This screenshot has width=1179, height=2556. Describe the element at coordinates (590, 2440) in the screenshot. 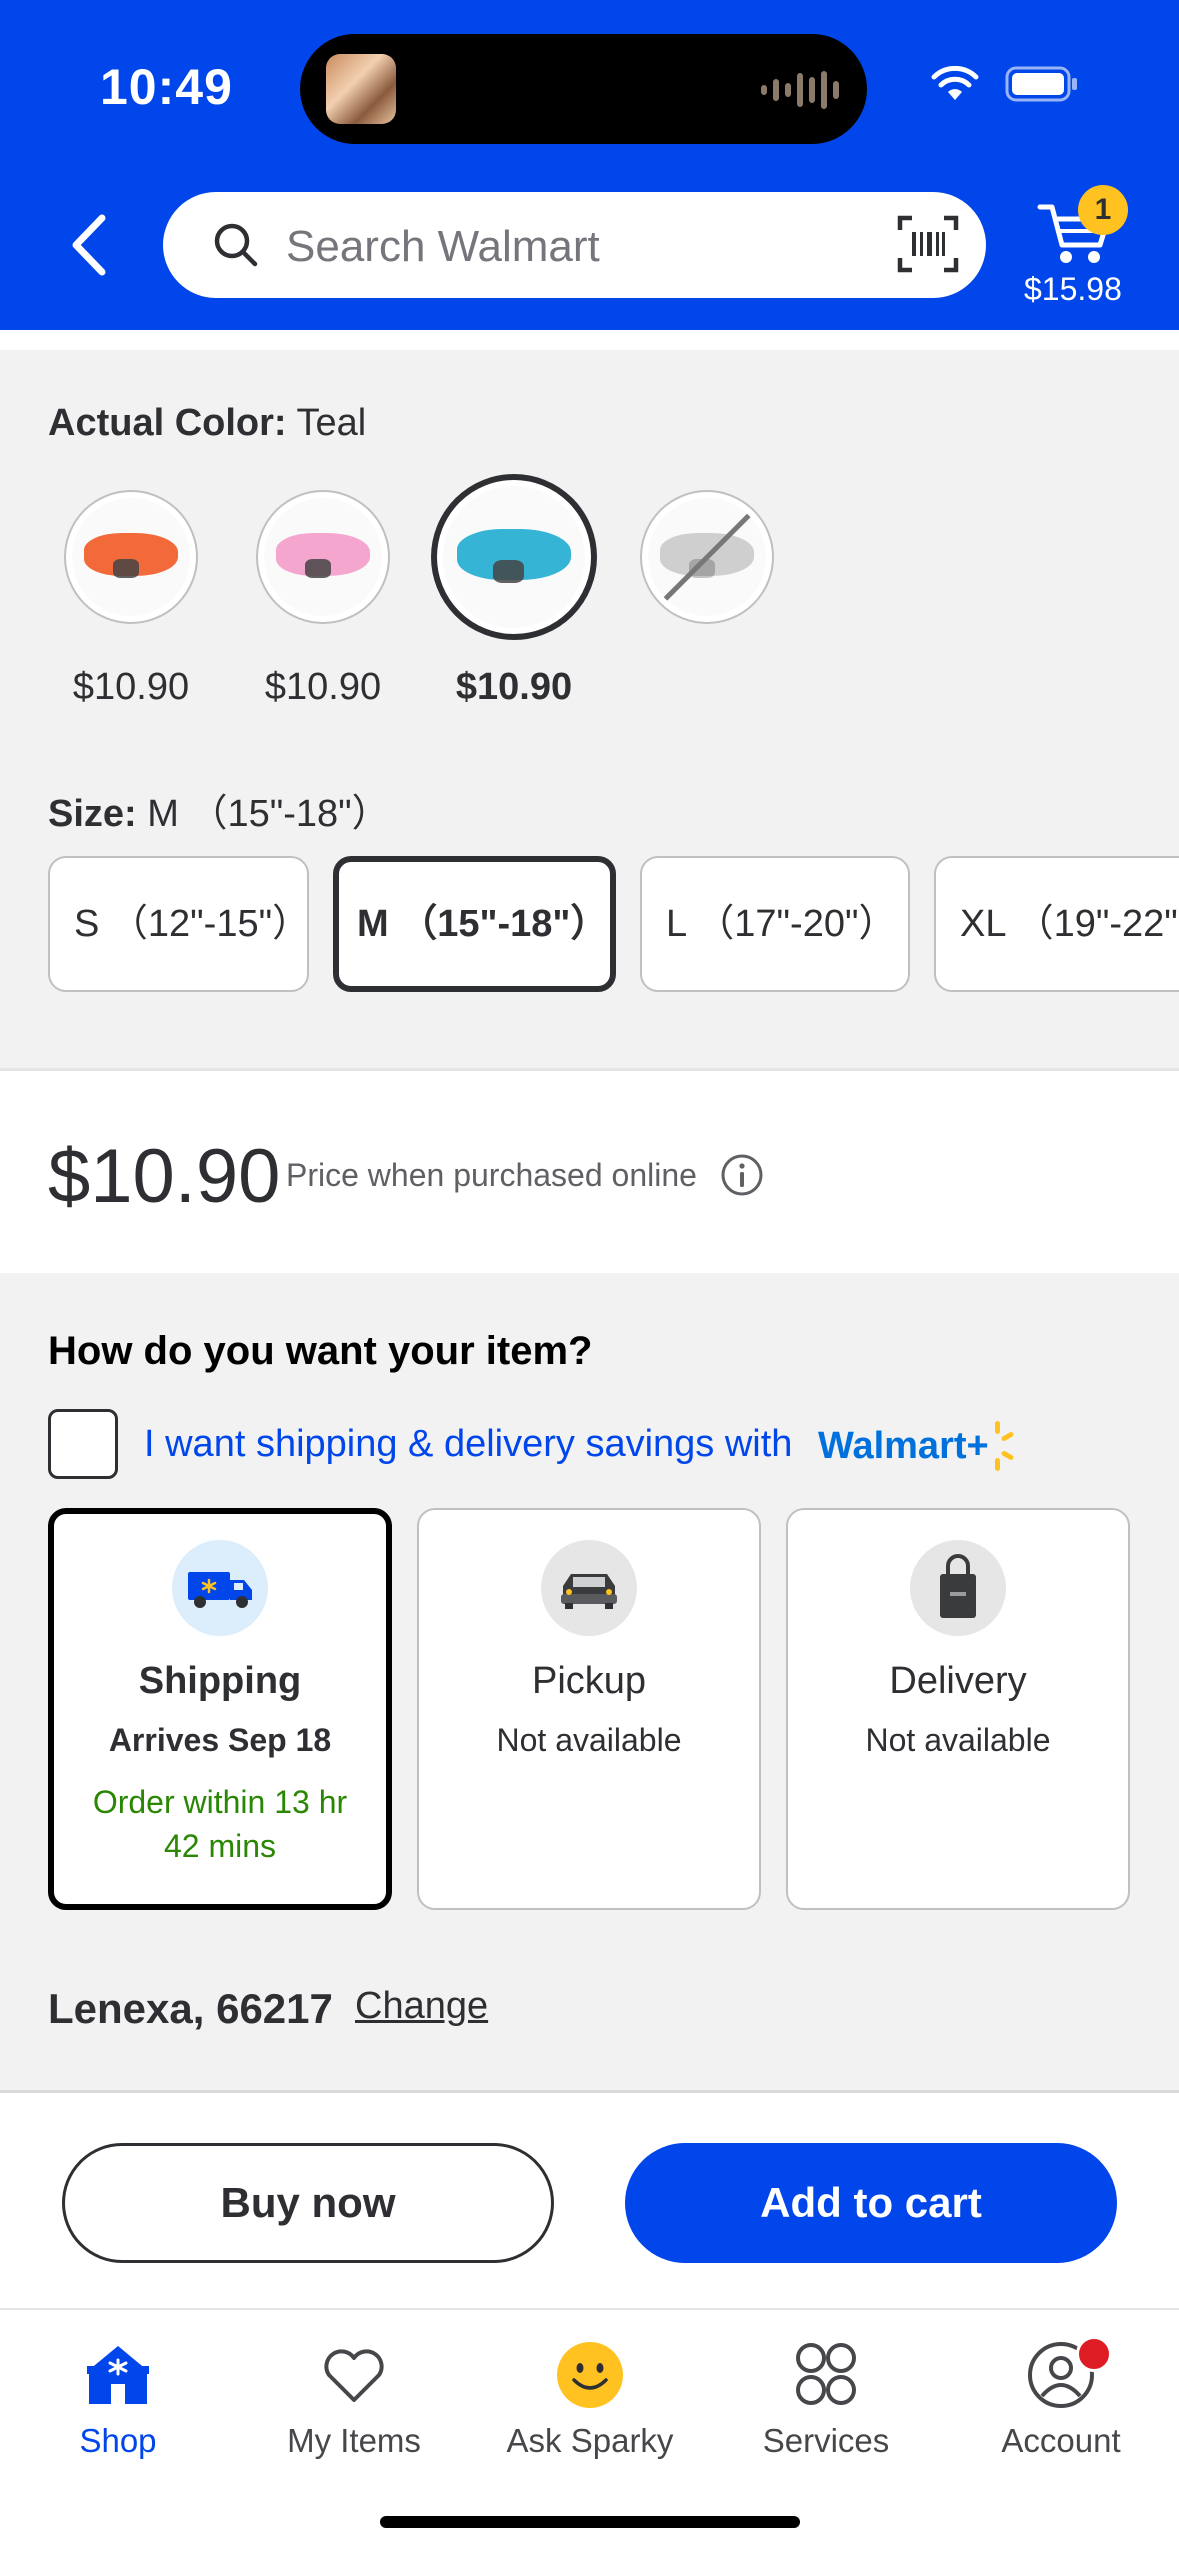

I see `tab-label: Ask Sparky` at that location.